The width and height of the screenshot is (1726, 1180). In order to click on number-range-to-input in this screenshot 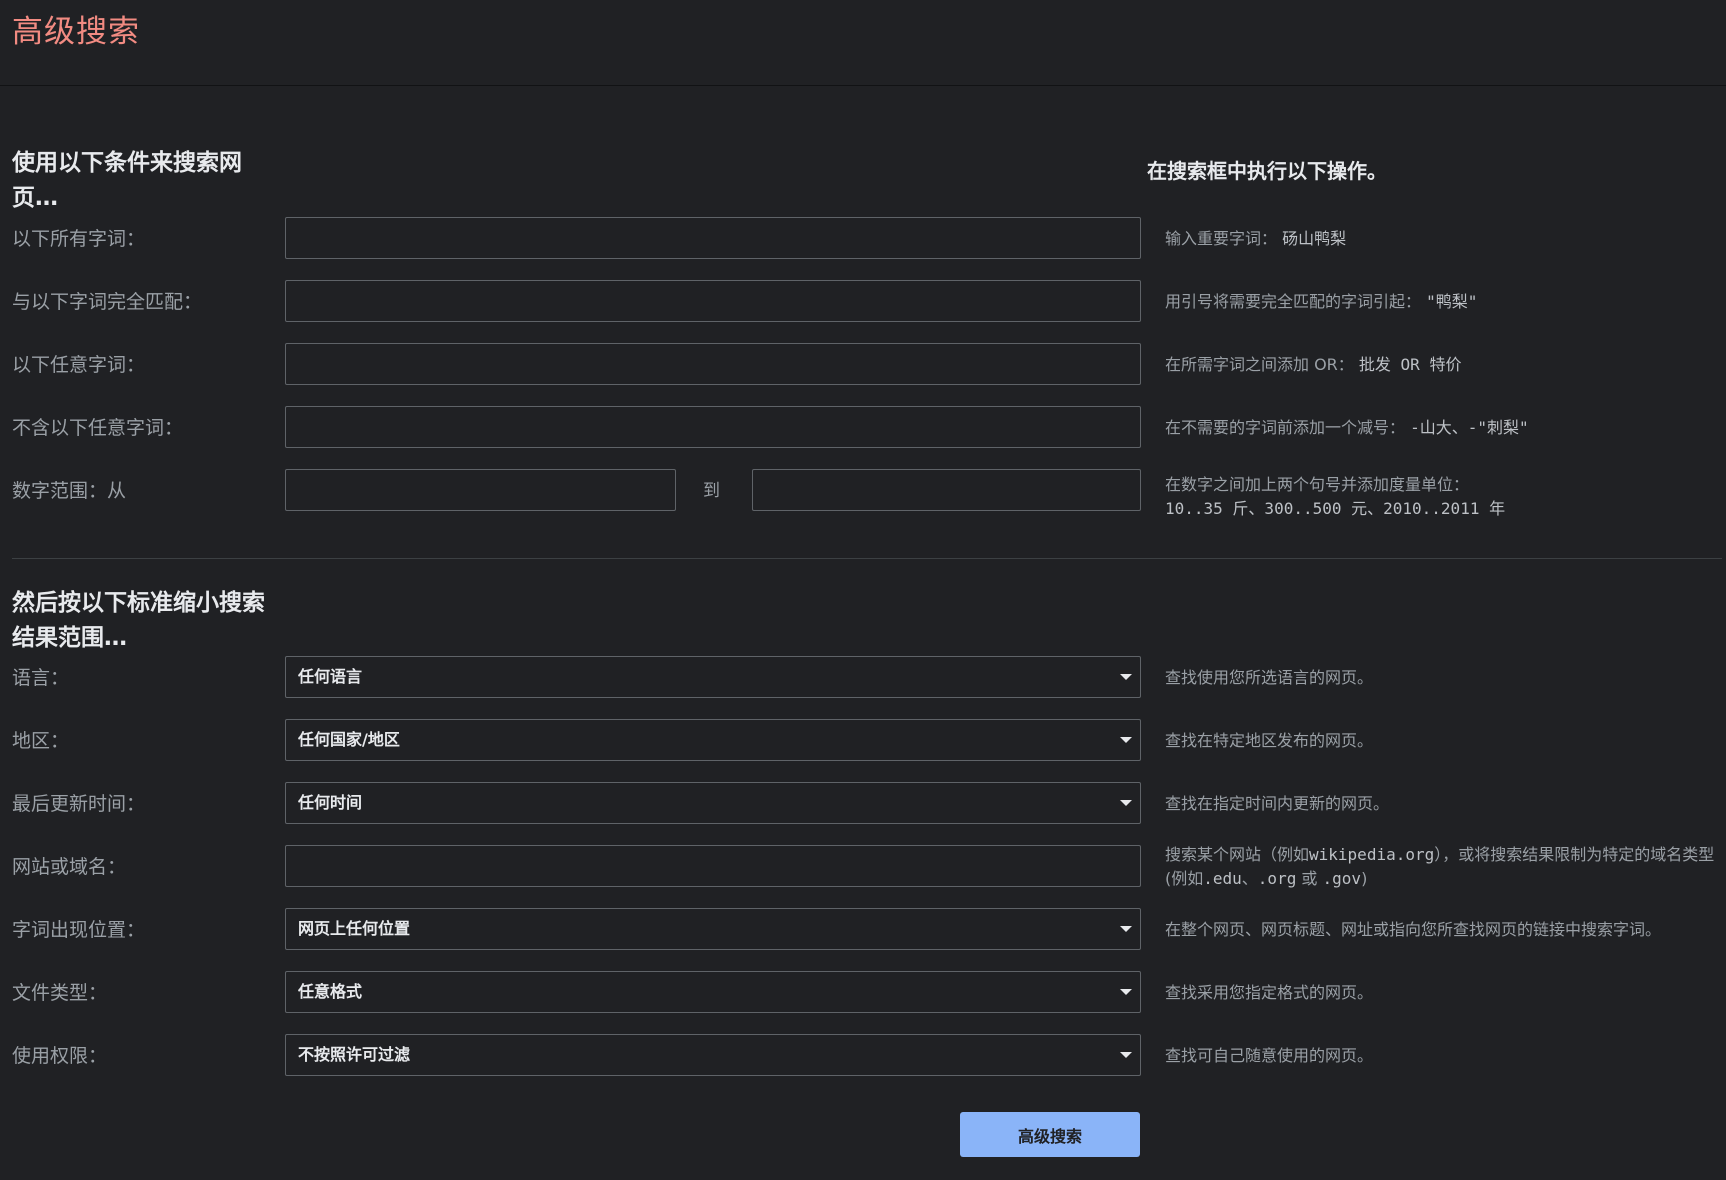, I will do `click(946, 490)`.